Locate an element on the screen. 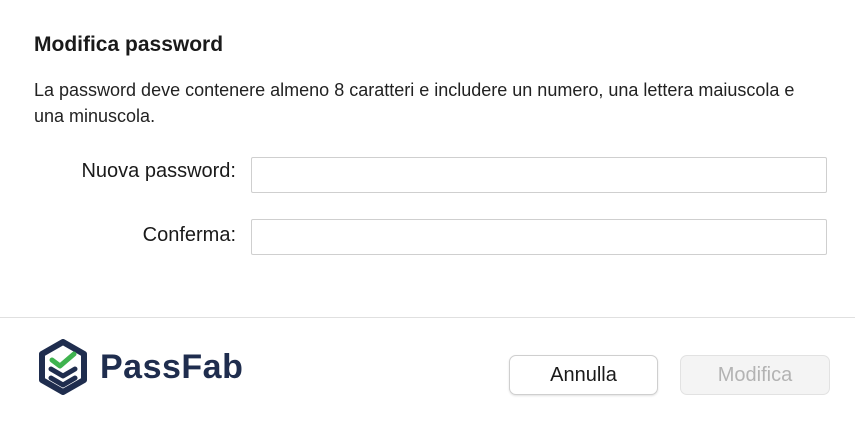  logo-text: PassFab is located at coordinates (172, 366).